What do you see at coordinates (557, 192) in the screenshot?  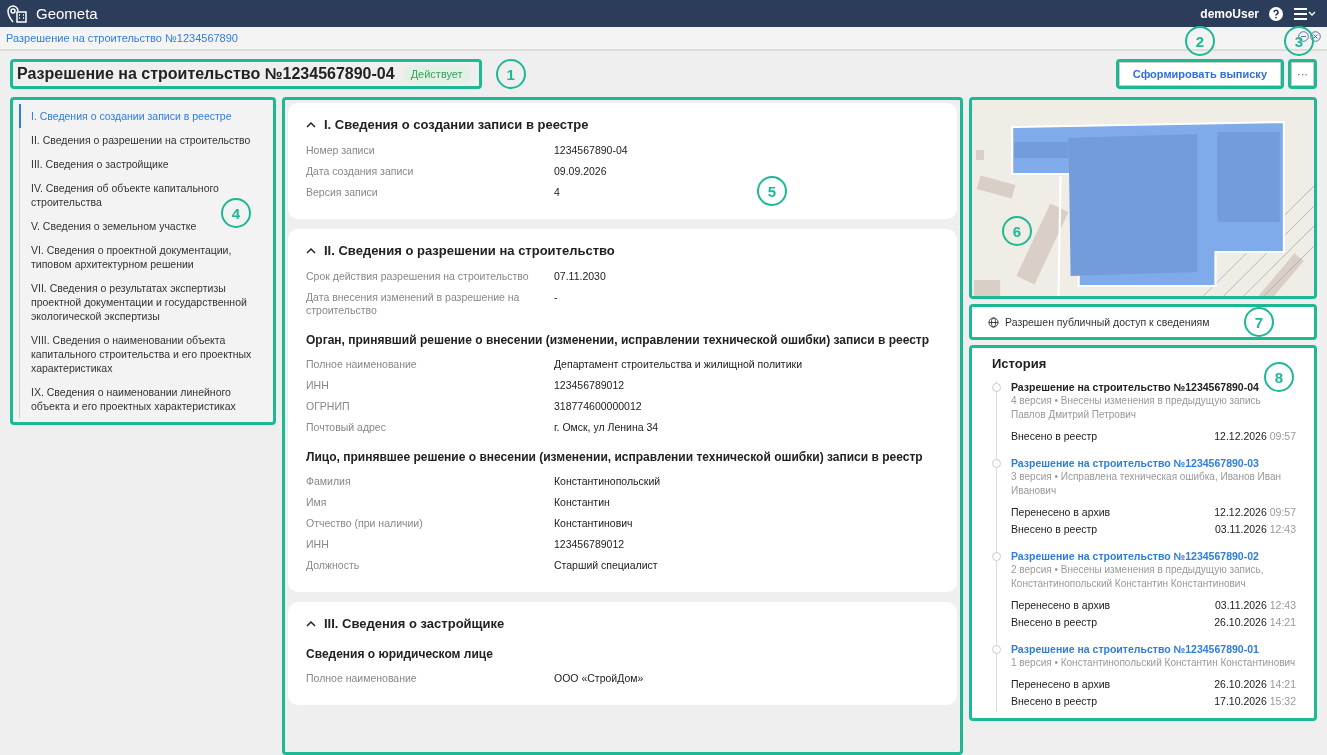 I see `field-value: 4` at bounding box center [557, 192].